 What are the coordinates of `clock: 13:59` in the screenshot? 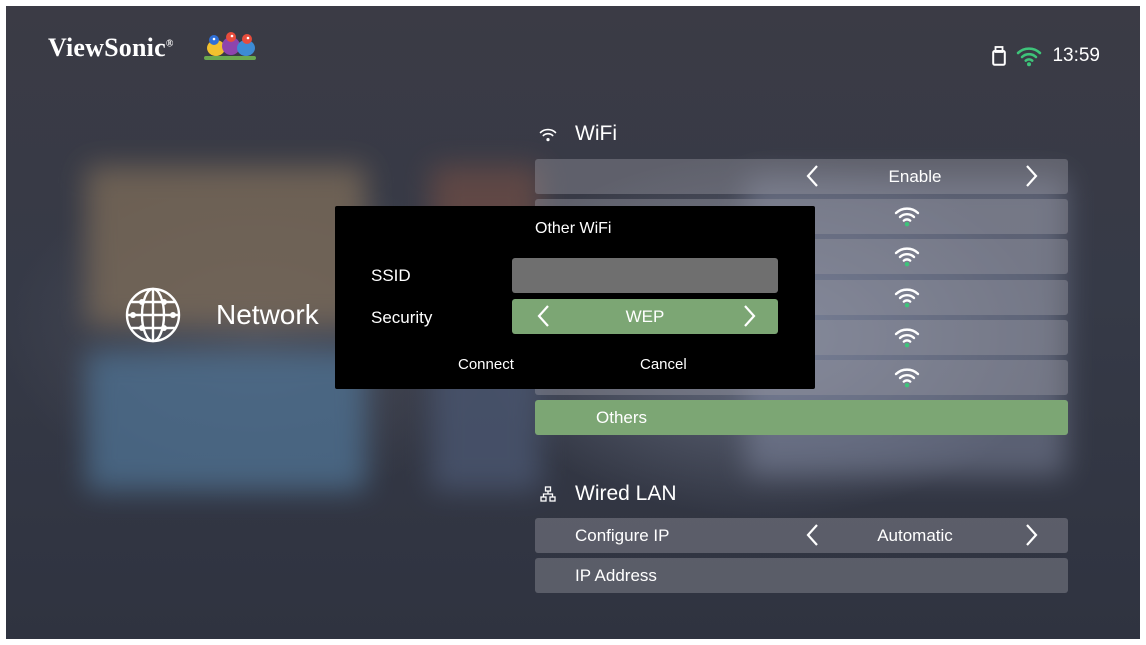 It's located at (1076, 55).